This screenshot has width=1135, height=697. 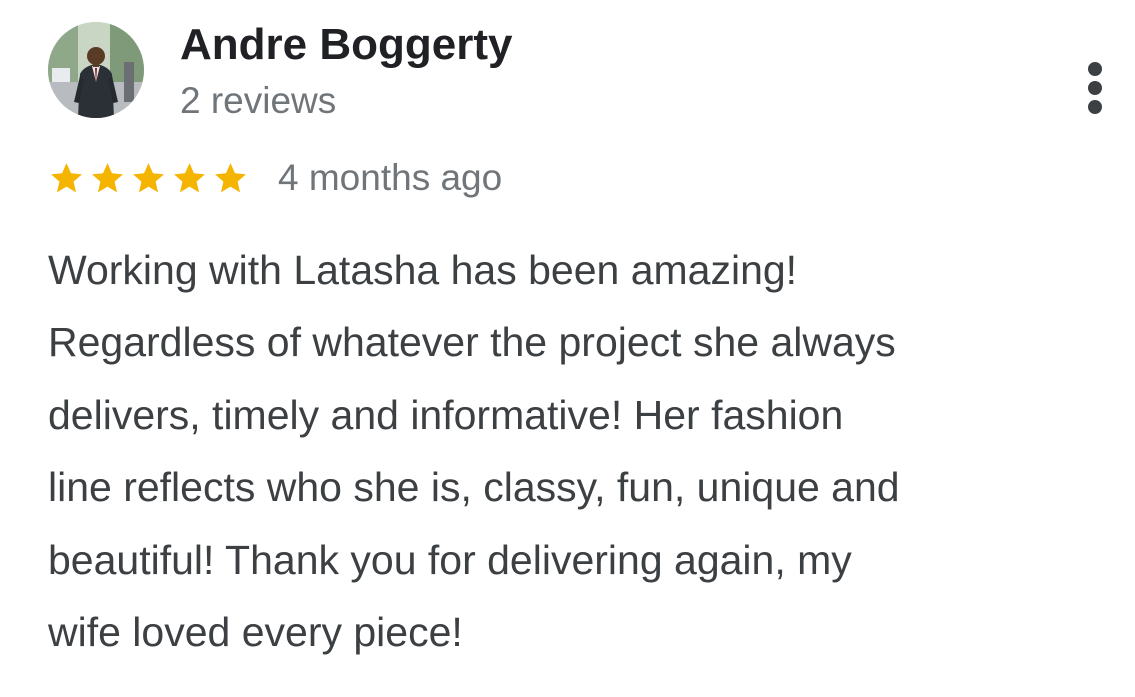 What do you see at coordinates (346, 45) in the screenshot?
I see `author-name: Andre Boggerty` at bounding box center [346, 45].